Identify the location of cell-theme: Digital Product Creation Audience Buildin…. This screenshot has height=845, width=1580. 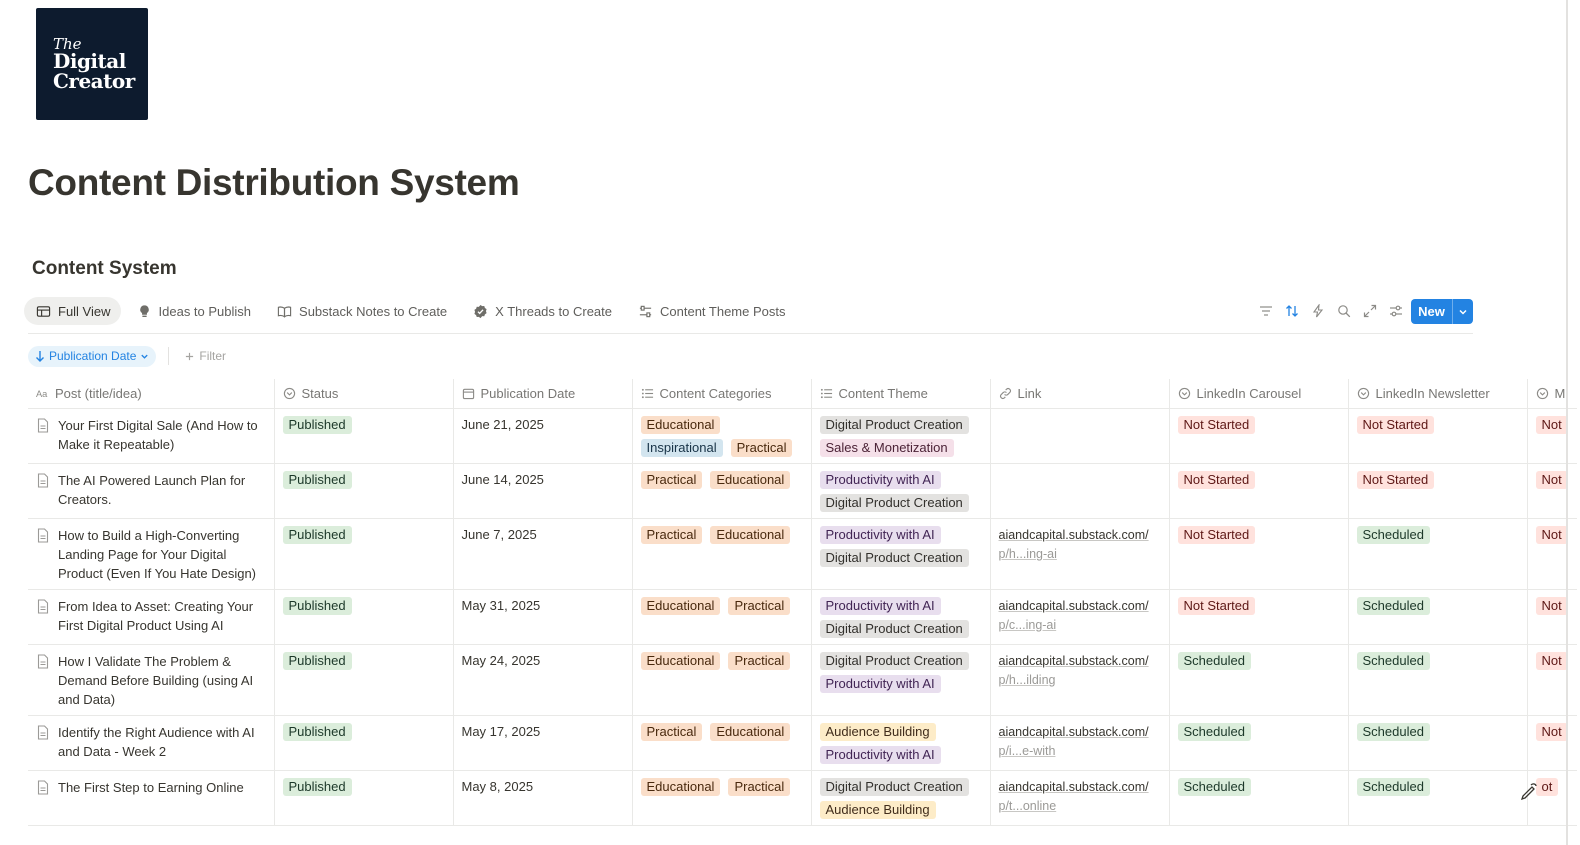
(901, 798).